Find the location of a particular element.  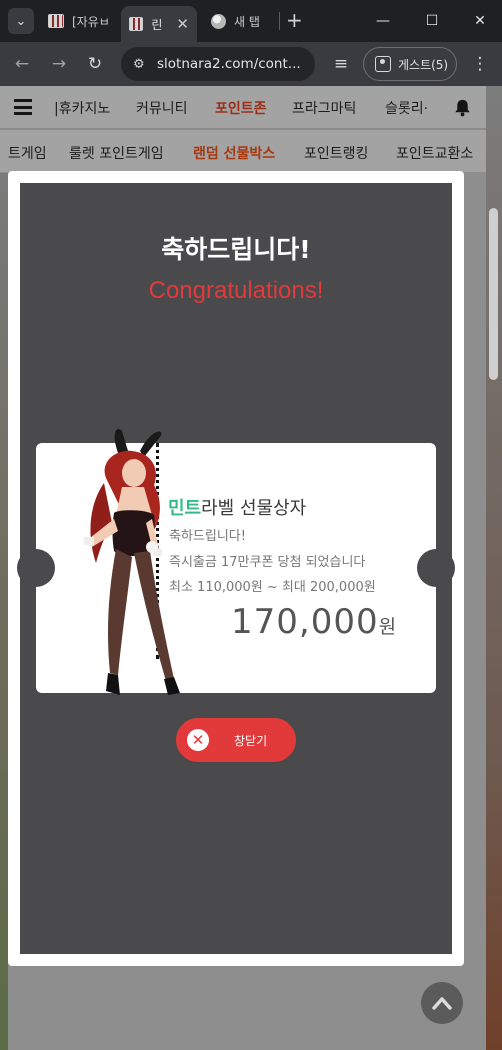

minimize-button: — is located at coordinates (383, 21).